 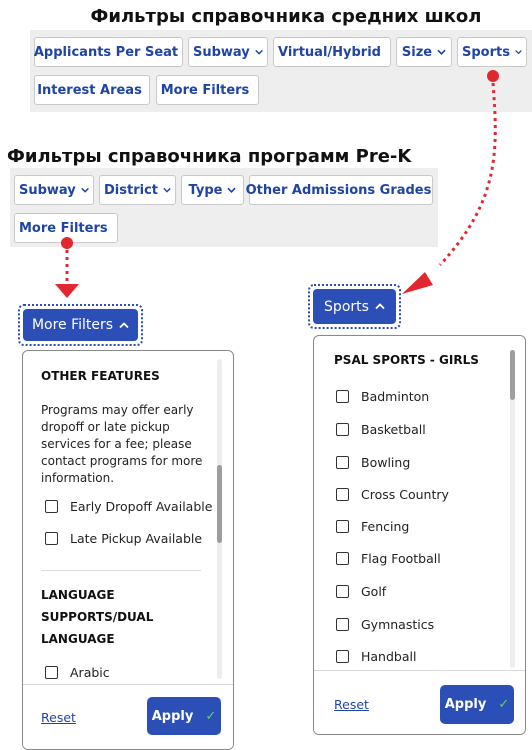 I want to click on section-heading-psal-sports-girls: PSAL SPORTS - GIRLS, so click(x=406, y=360).